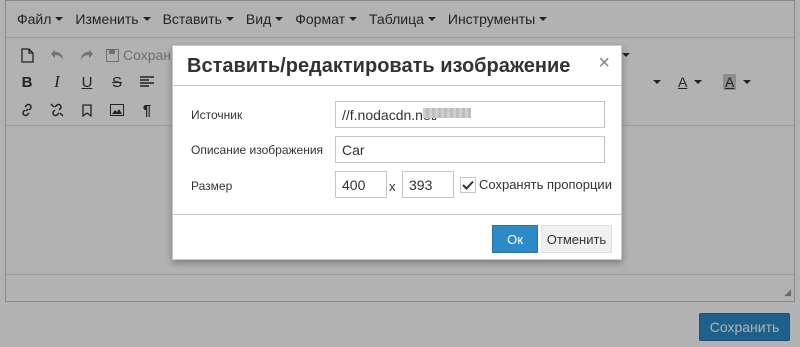  Describe the element at coordinates (470, 149) in the screenshot. I see `description-input` at that location.